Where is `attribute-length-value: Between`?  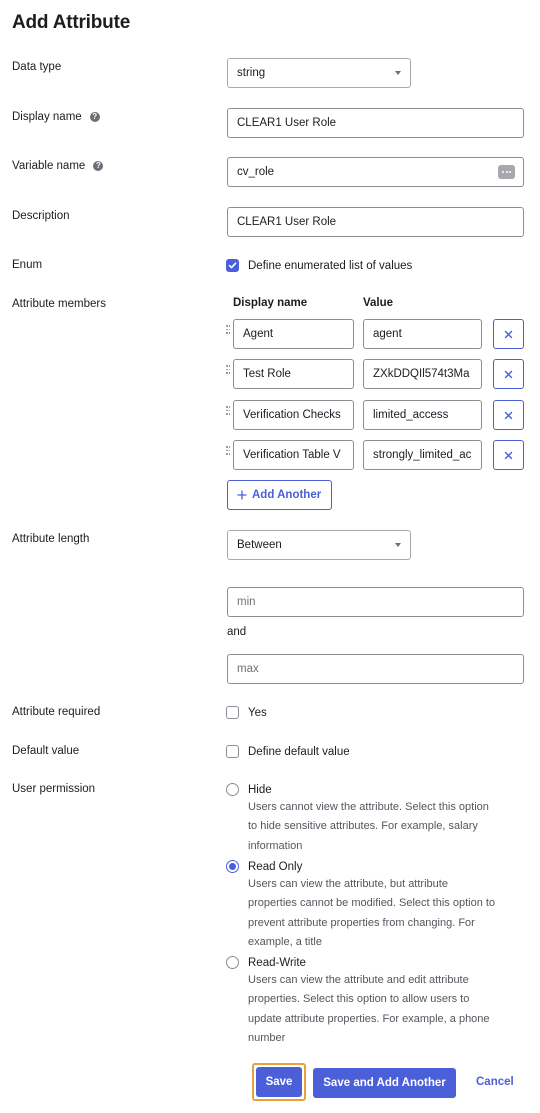
attribute-length-value: Between is located at coordinates (259, 545).